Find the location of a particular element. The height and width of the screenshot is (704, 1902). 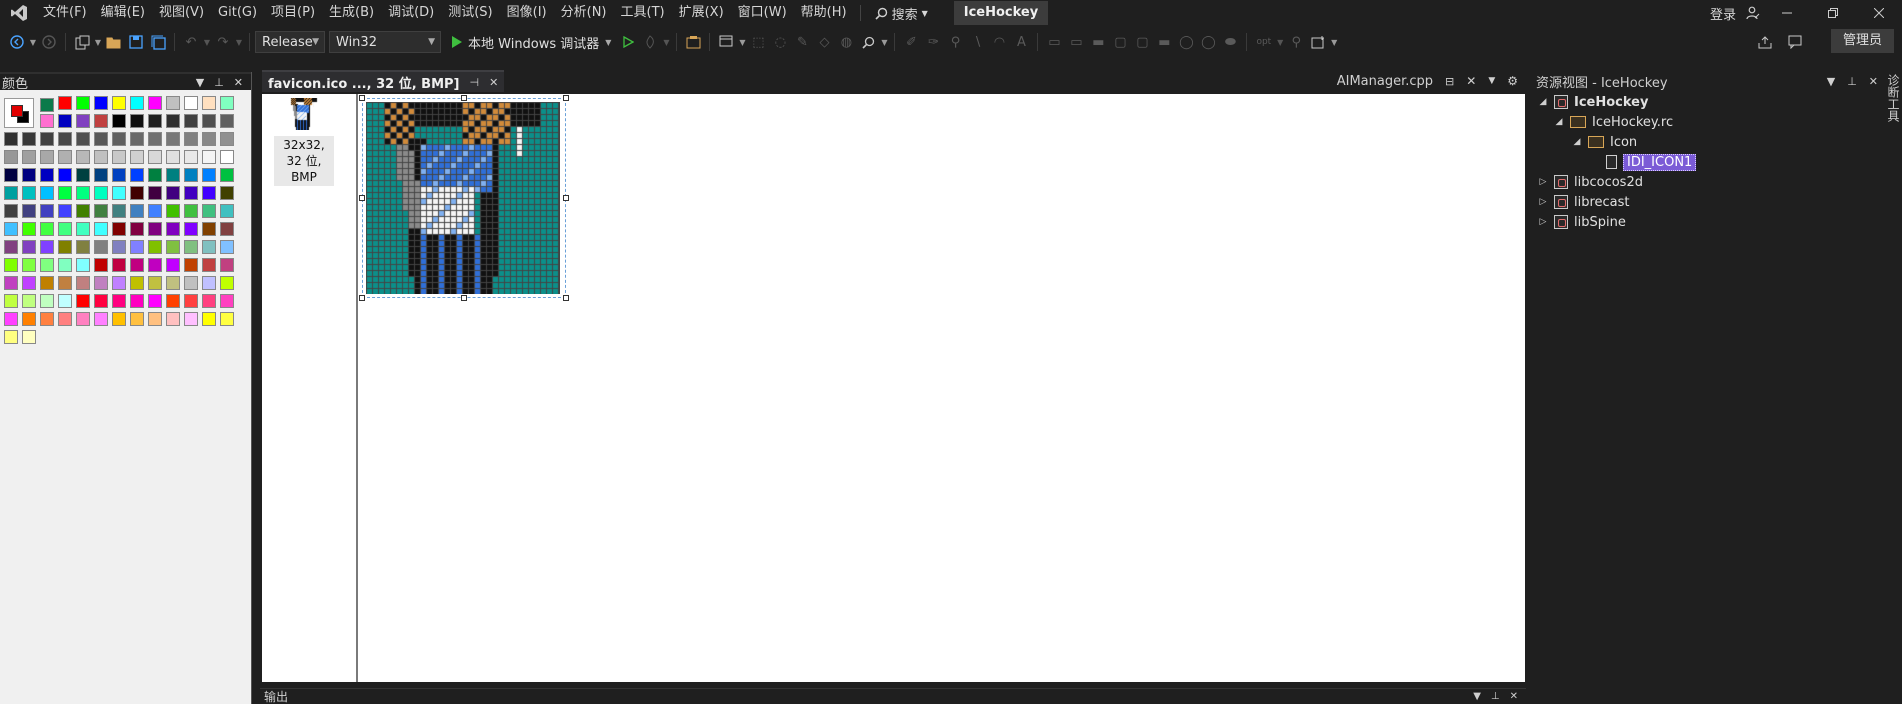

feedback-icon is located at coordinates (1795, 42).